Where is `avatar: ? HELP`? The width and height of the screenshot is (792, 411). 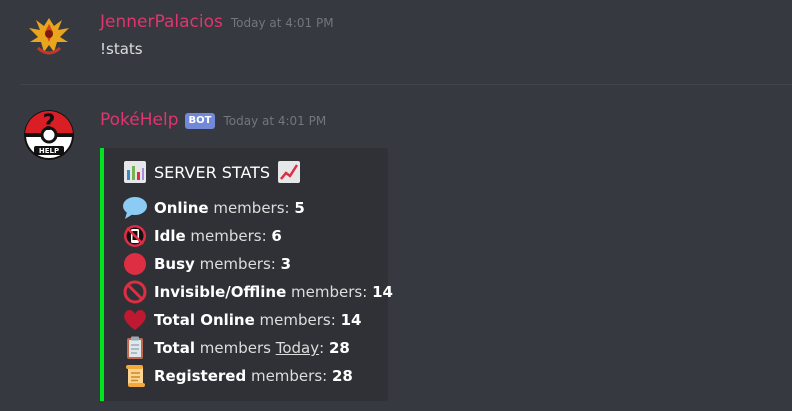
avatar: ? HELP is located at coordinates (49, 135).